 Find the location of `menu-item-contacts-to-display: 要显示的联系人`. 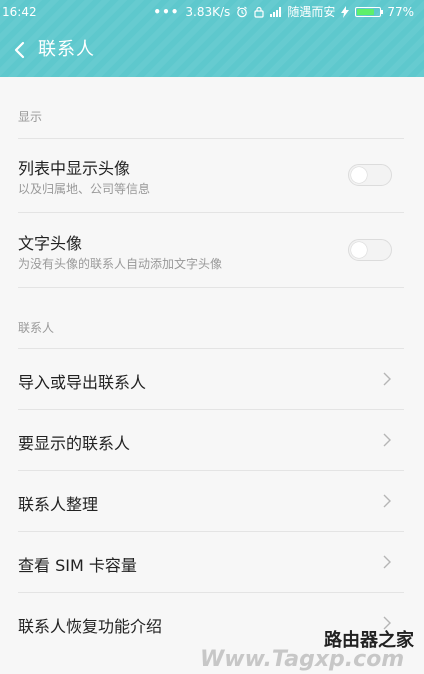

menu-item-contacts-to-display: 要显示的联系人 is located at coordinates (212, 440).